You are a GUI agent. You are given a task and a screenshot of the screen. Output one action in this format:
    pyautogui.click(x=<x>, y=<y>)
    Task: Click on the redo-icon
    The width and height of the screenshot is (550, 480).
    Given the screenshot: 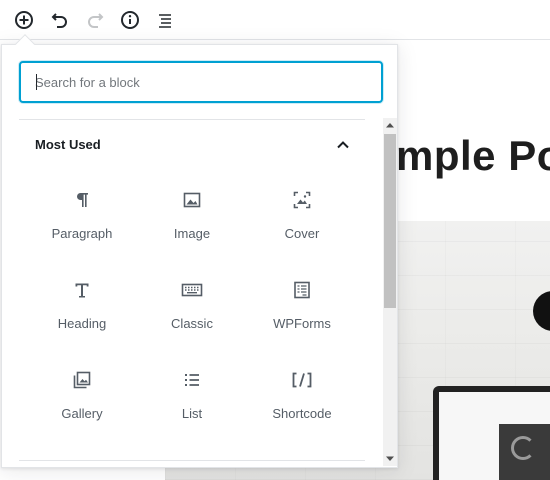 What is the action you would take?
    pyautogui.click(x=96, y=20)
    